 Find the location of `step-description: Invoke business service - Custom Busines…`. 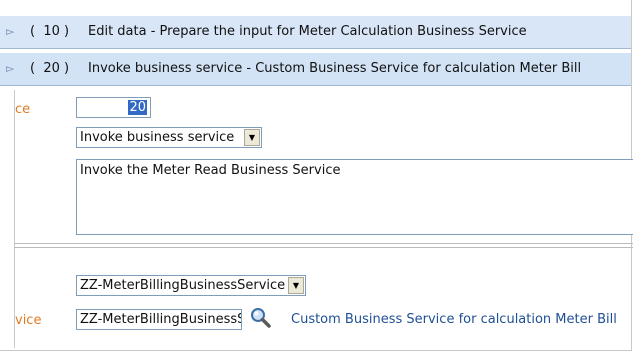

step-description: Invoke business service - Custom Busines… is located at coordinates (335, 68).